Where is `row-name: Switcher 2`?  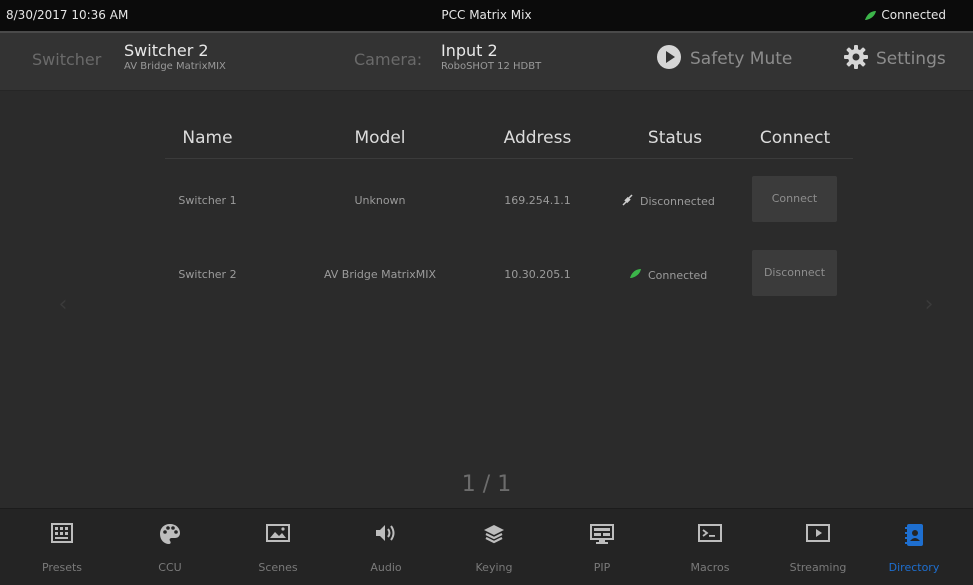 row-name: Switcher 2 is located at coordinates (207, 274).